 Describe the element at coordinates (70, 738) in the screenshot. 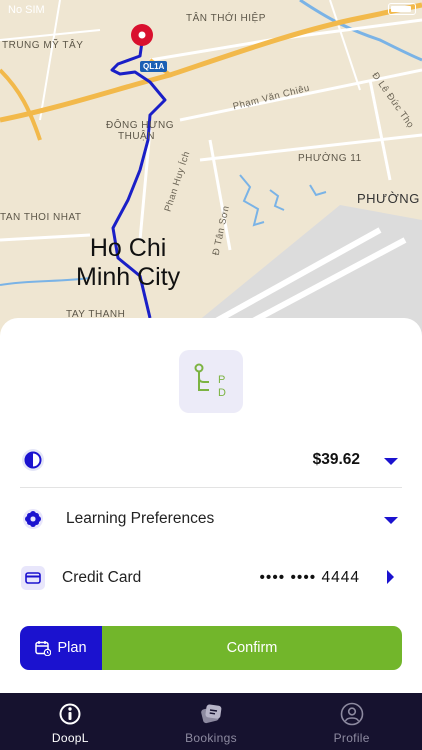

I see `tab-label: DoopL` at that location.